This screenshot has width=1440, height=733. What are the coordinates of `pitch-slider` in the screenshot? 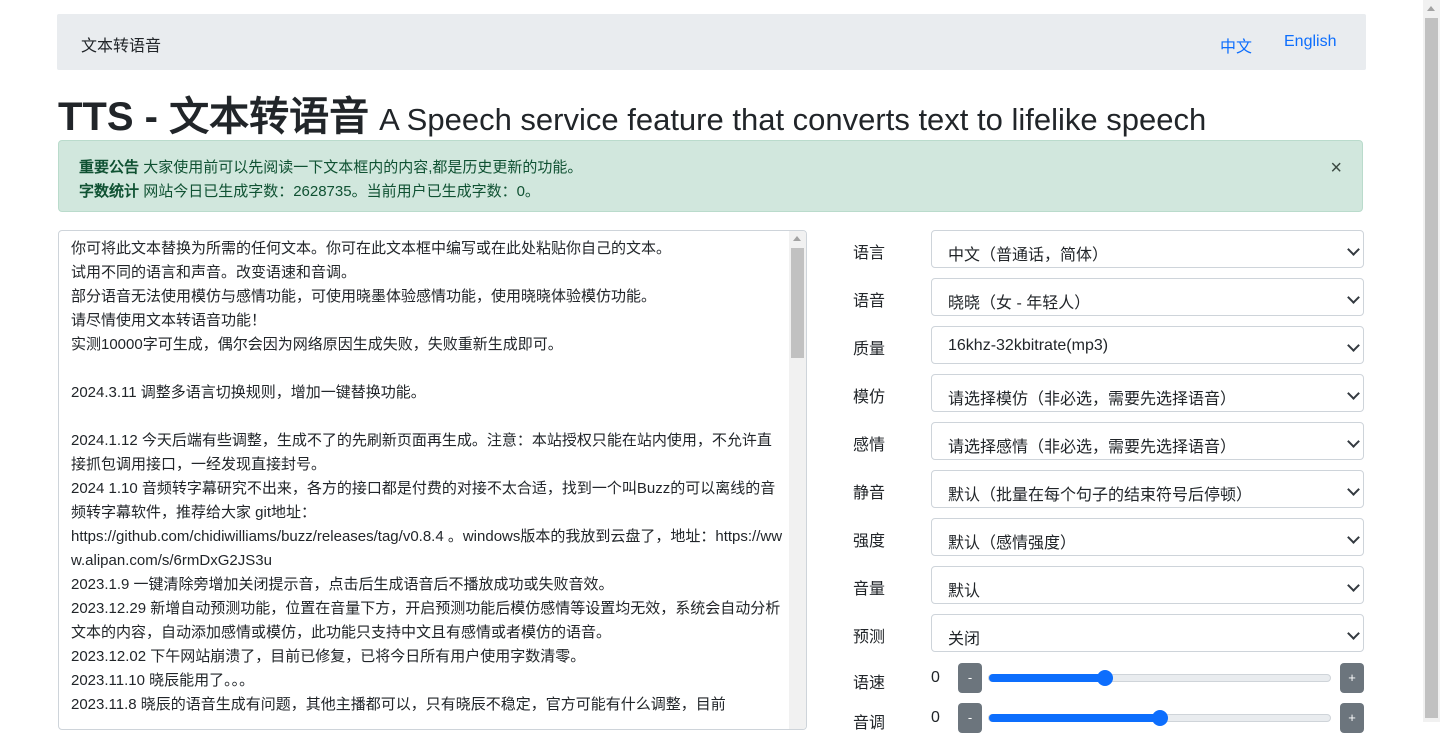 It's located at (1159, 718).